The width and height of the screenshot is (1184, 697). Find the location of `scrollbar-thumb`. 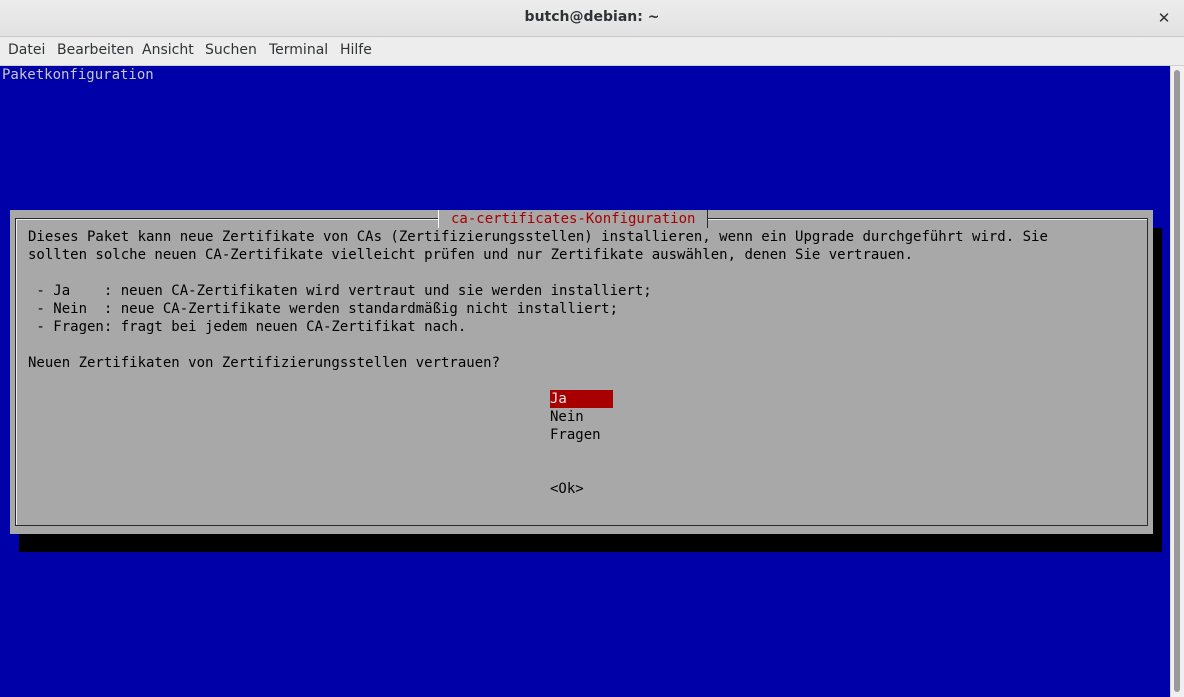

scrollbar-thumb is located at coordinates (1177, 381).